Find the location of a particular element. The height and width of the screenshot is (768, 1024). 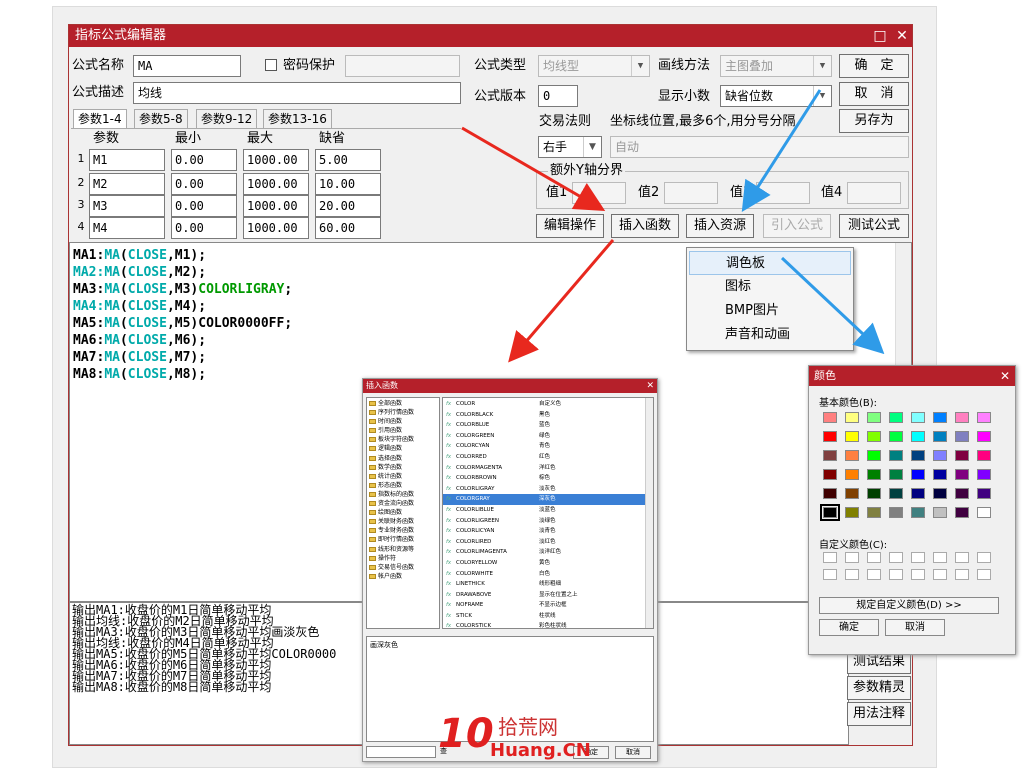

function-row: fx COLORGRAY 深灰色 is located at coordinates (548, 499).